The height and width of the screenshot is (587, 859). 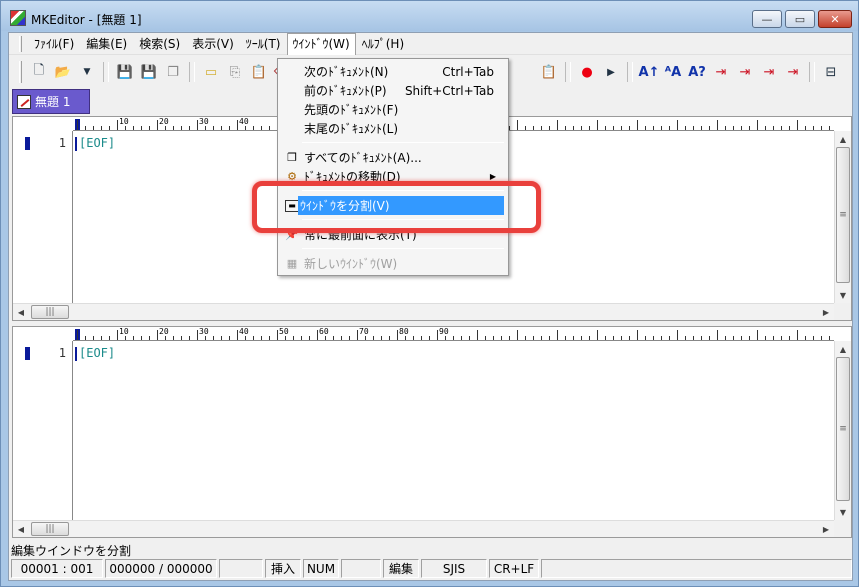 I want to click on menu-view: 表示(V), so click(x=213, y=43).